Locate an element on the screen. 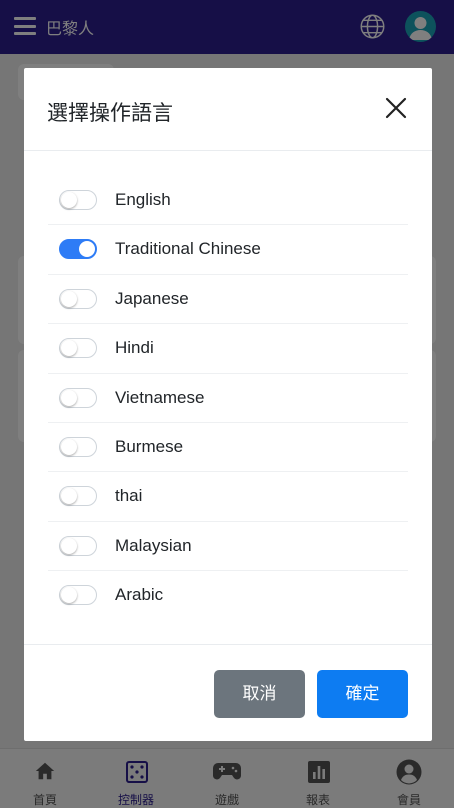 The height and width of the screenshot is (808, 454). close-icon is located at coordinates (396, 108).